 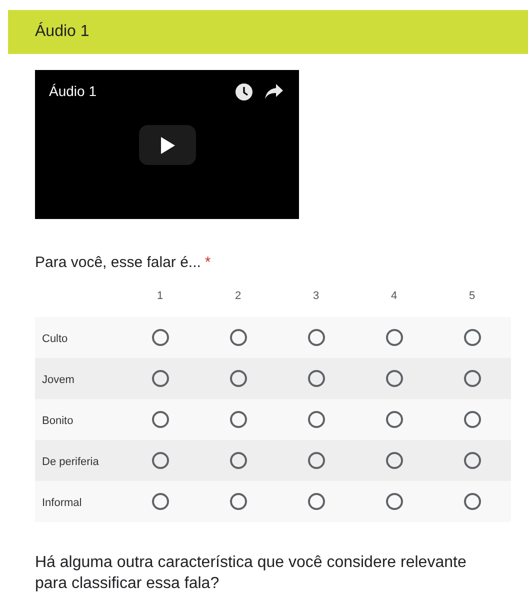 What do you see at coordinates (316, 296) in the screenshot?
I see `column-header: 3` at bounding box center [316, 296].